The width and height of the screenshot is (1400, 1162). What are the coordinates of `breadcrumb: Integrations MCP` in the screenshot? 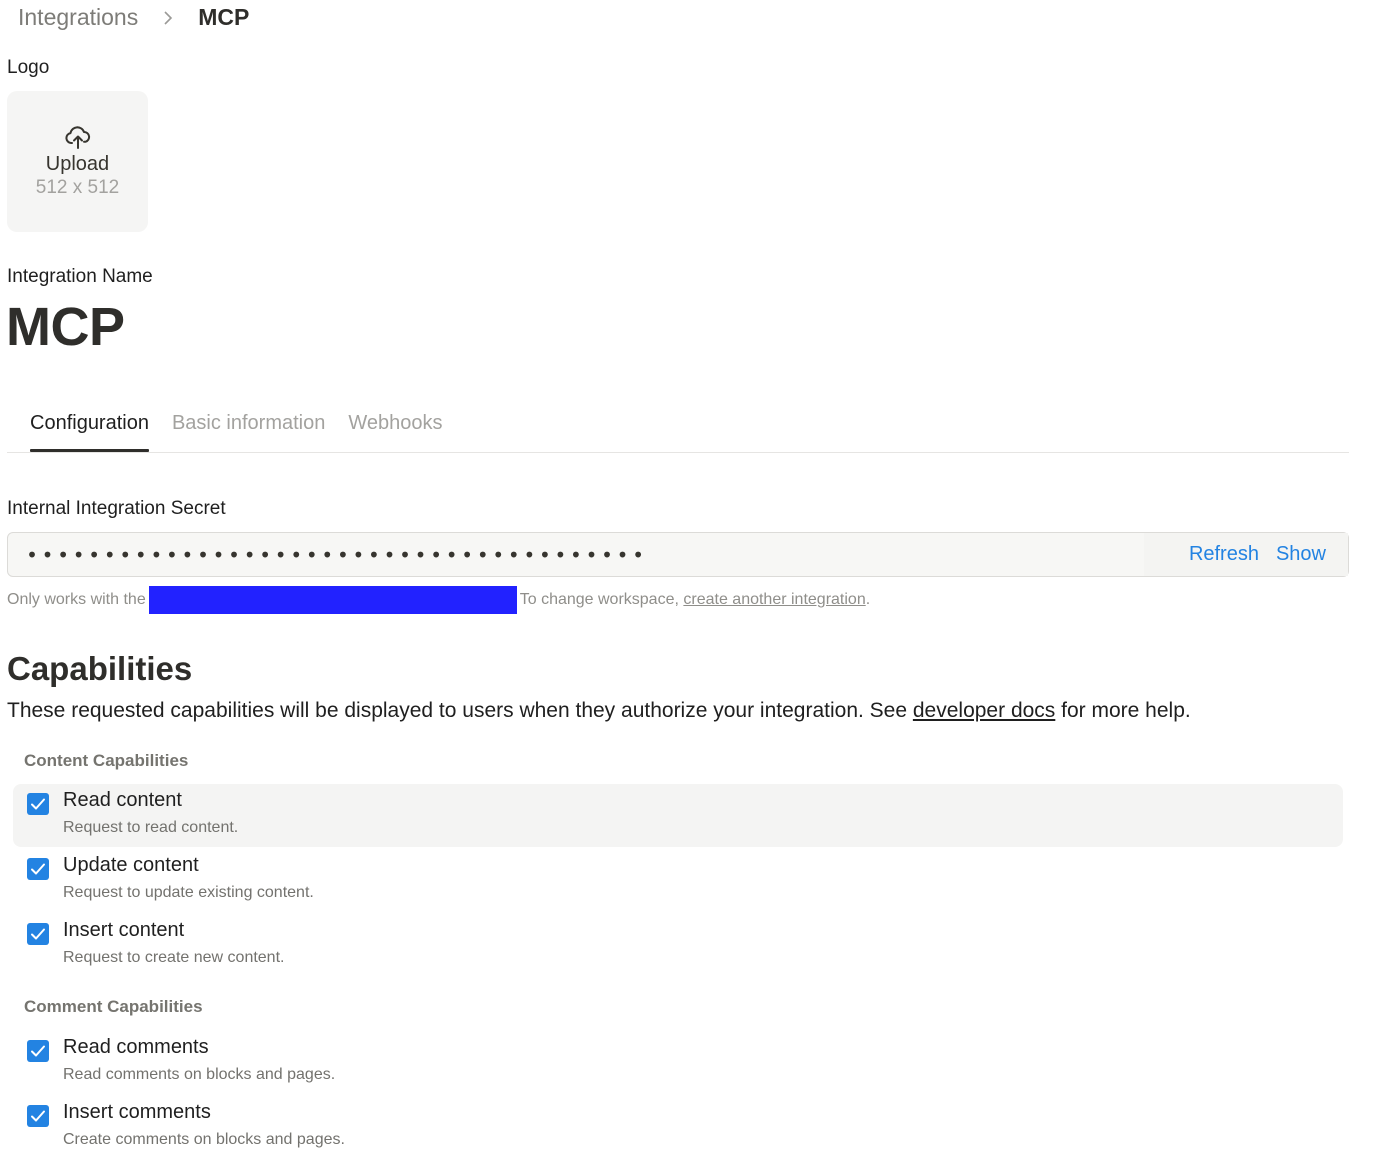 It's located at (133, 17).